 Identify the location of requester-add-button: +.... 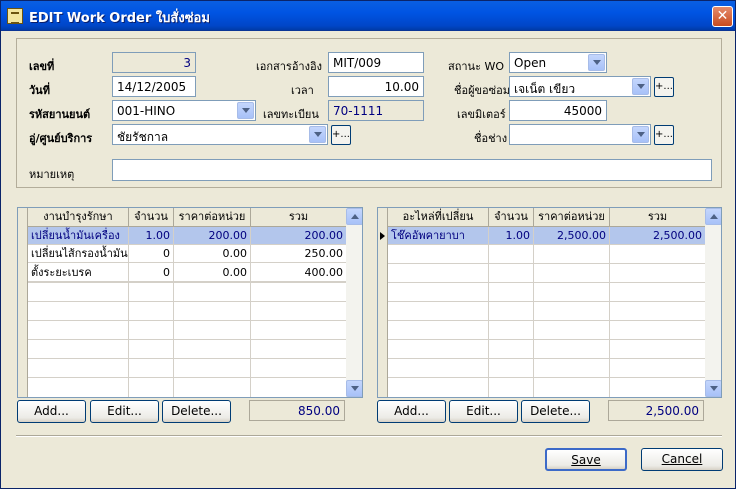
(664, 87).